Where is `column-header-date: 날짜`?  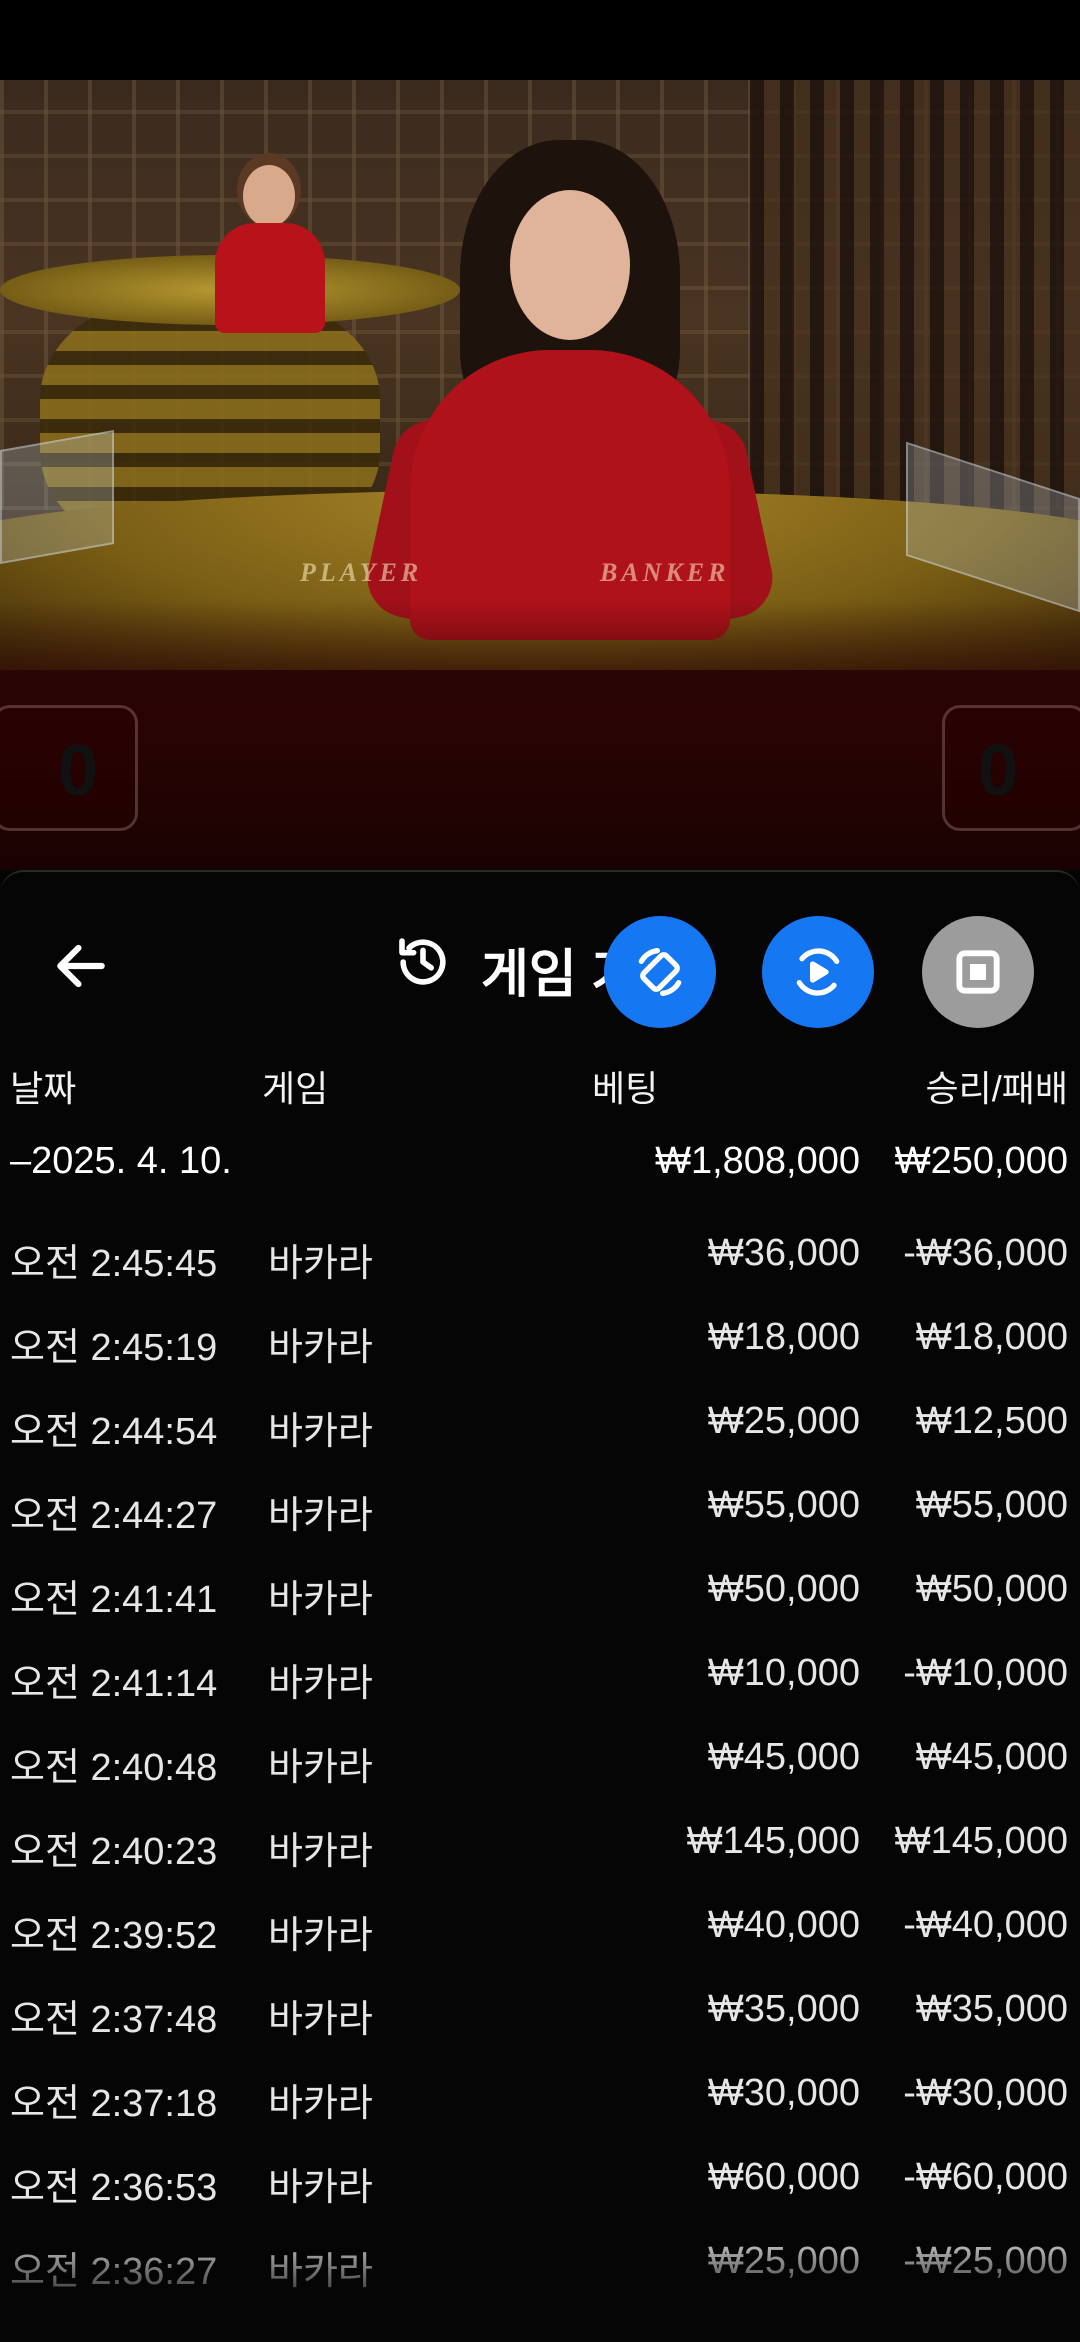 column-header-date: 날짜 is located at coordinates (43, 1088).